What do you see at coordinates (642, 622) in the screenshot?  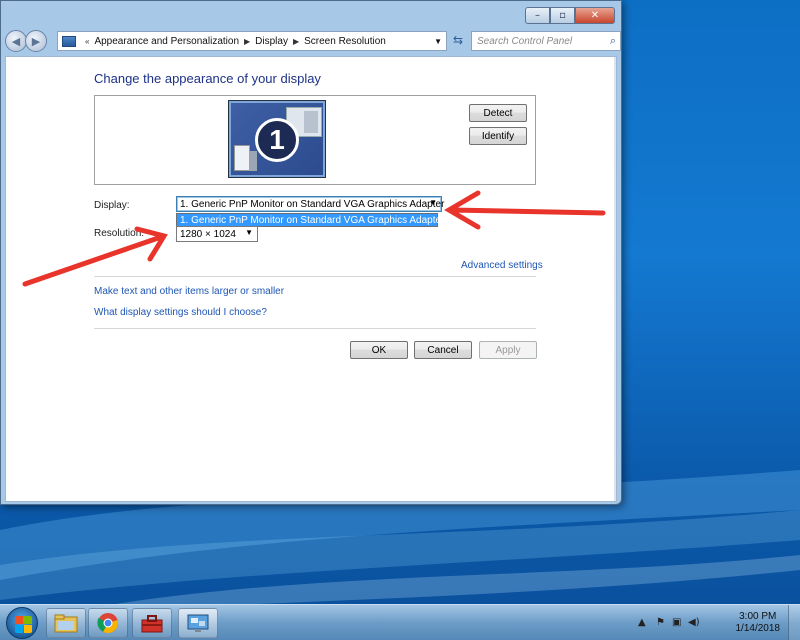 I see `show-hidden-icons-icon: ▲` at bounding box center [642, 622].